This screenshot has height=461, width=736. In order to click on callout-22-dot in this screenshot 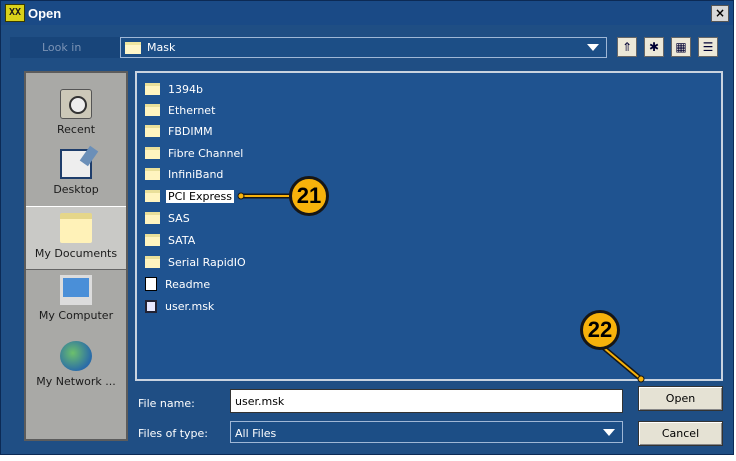, I will do `click(641, 379)`.